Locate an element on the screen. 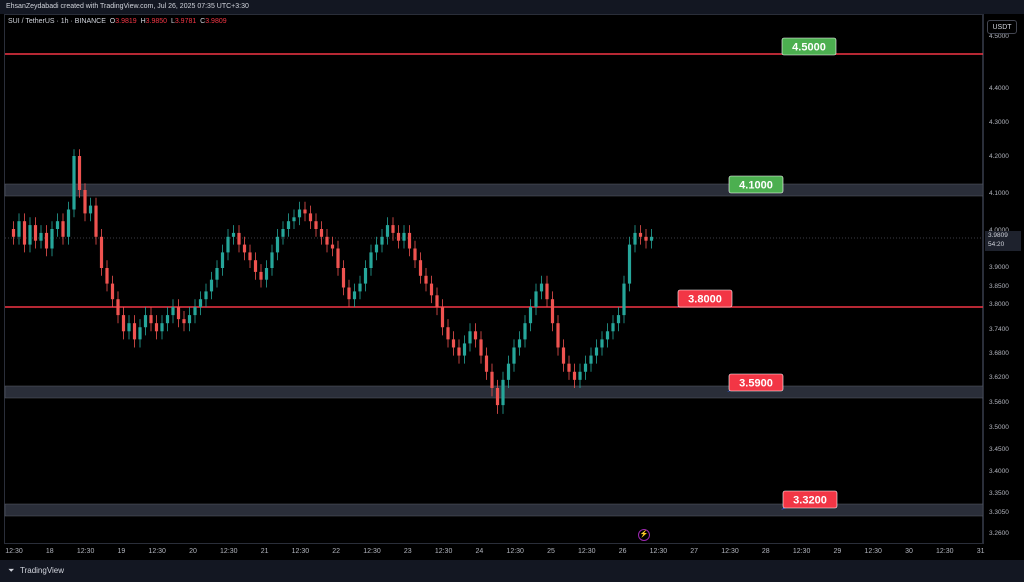 This screenshot has height=582, width=1024. countdown-value: 54:20 is located at coordinates (996, 244).